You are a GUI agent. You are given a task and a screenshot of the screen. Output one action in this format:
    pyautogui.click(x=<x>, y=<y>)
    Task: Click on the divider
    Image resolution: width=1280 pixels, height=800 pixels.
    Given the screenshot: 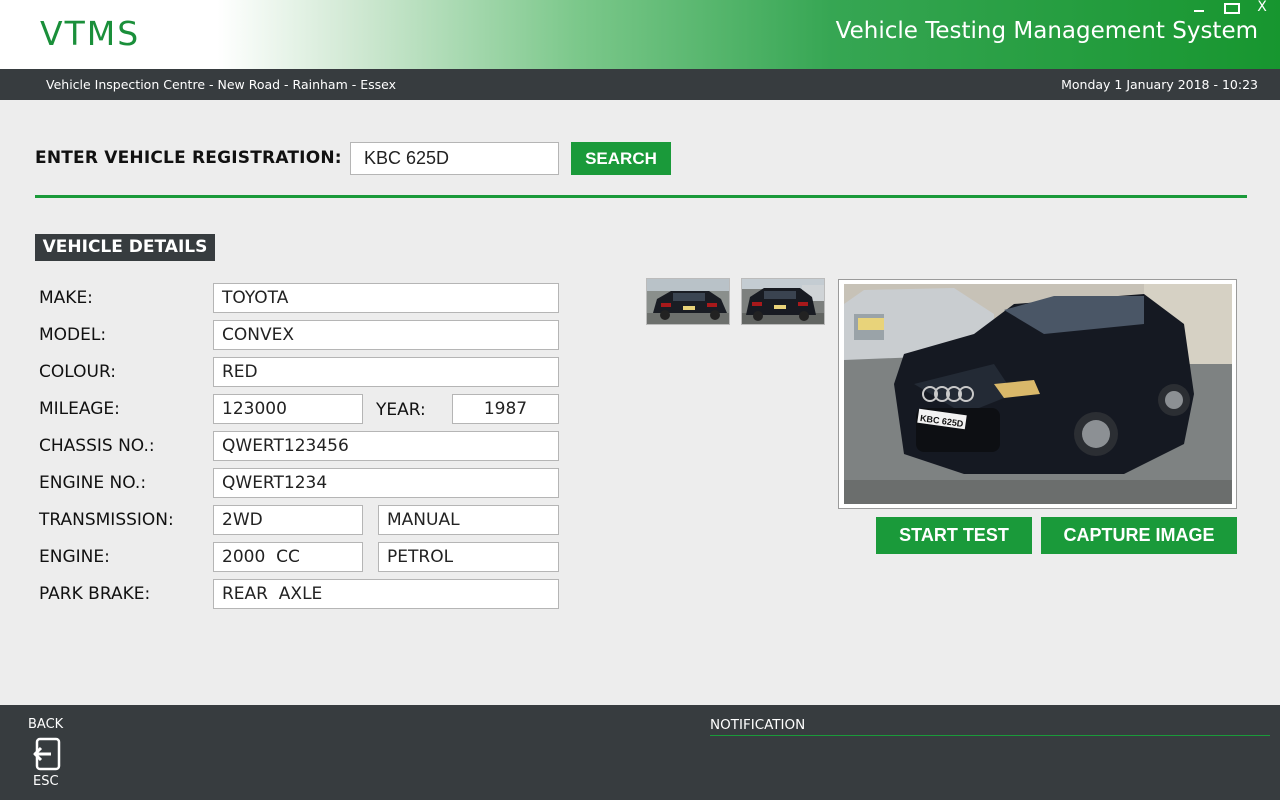 What is the action you would take?
    pyautogui.click(x=641, y=196)
    